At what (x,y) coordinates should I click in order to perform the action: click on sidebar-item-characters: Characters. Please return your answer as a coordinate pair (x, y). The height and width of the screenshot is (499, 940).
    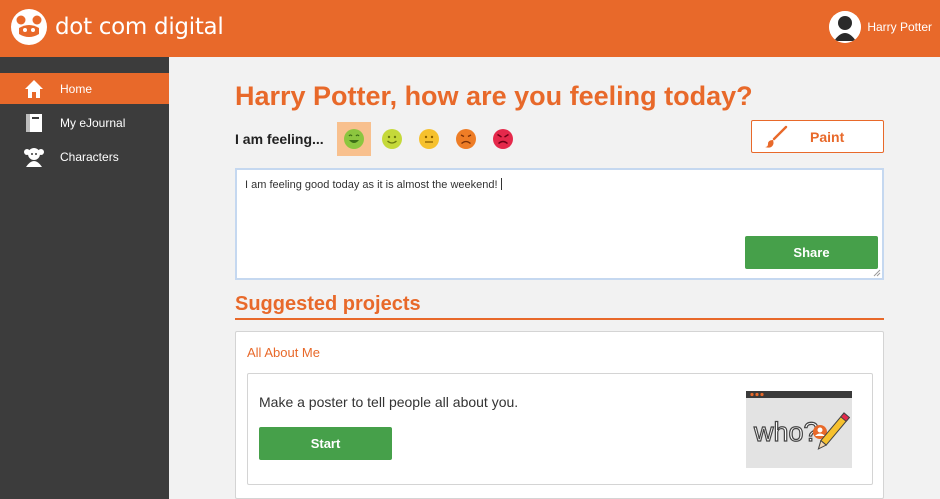
    Looking at the image, I should click on (84, 156).